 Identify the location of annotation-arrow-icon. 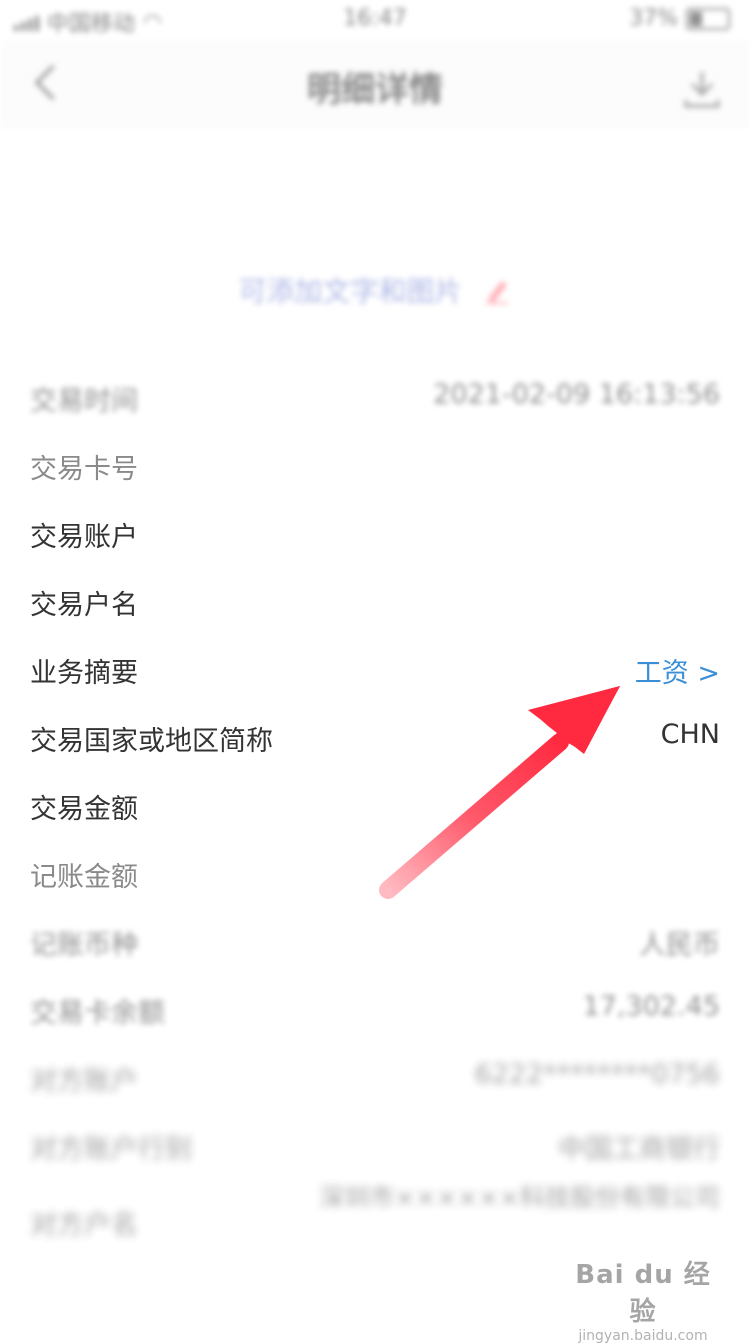
(499, 792).